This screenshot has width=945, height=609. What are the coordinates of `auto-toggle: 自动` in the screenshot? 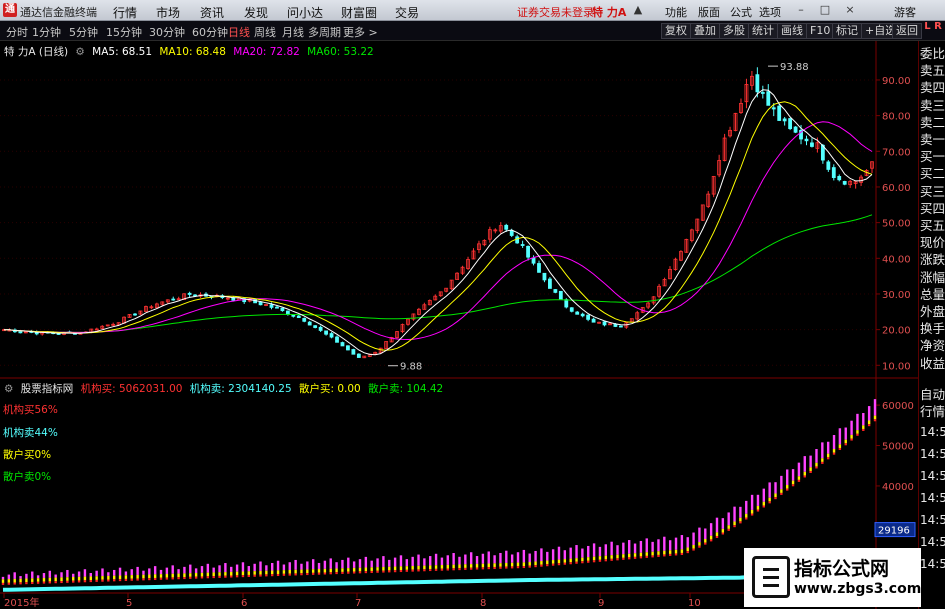 It's located at (932, 394).